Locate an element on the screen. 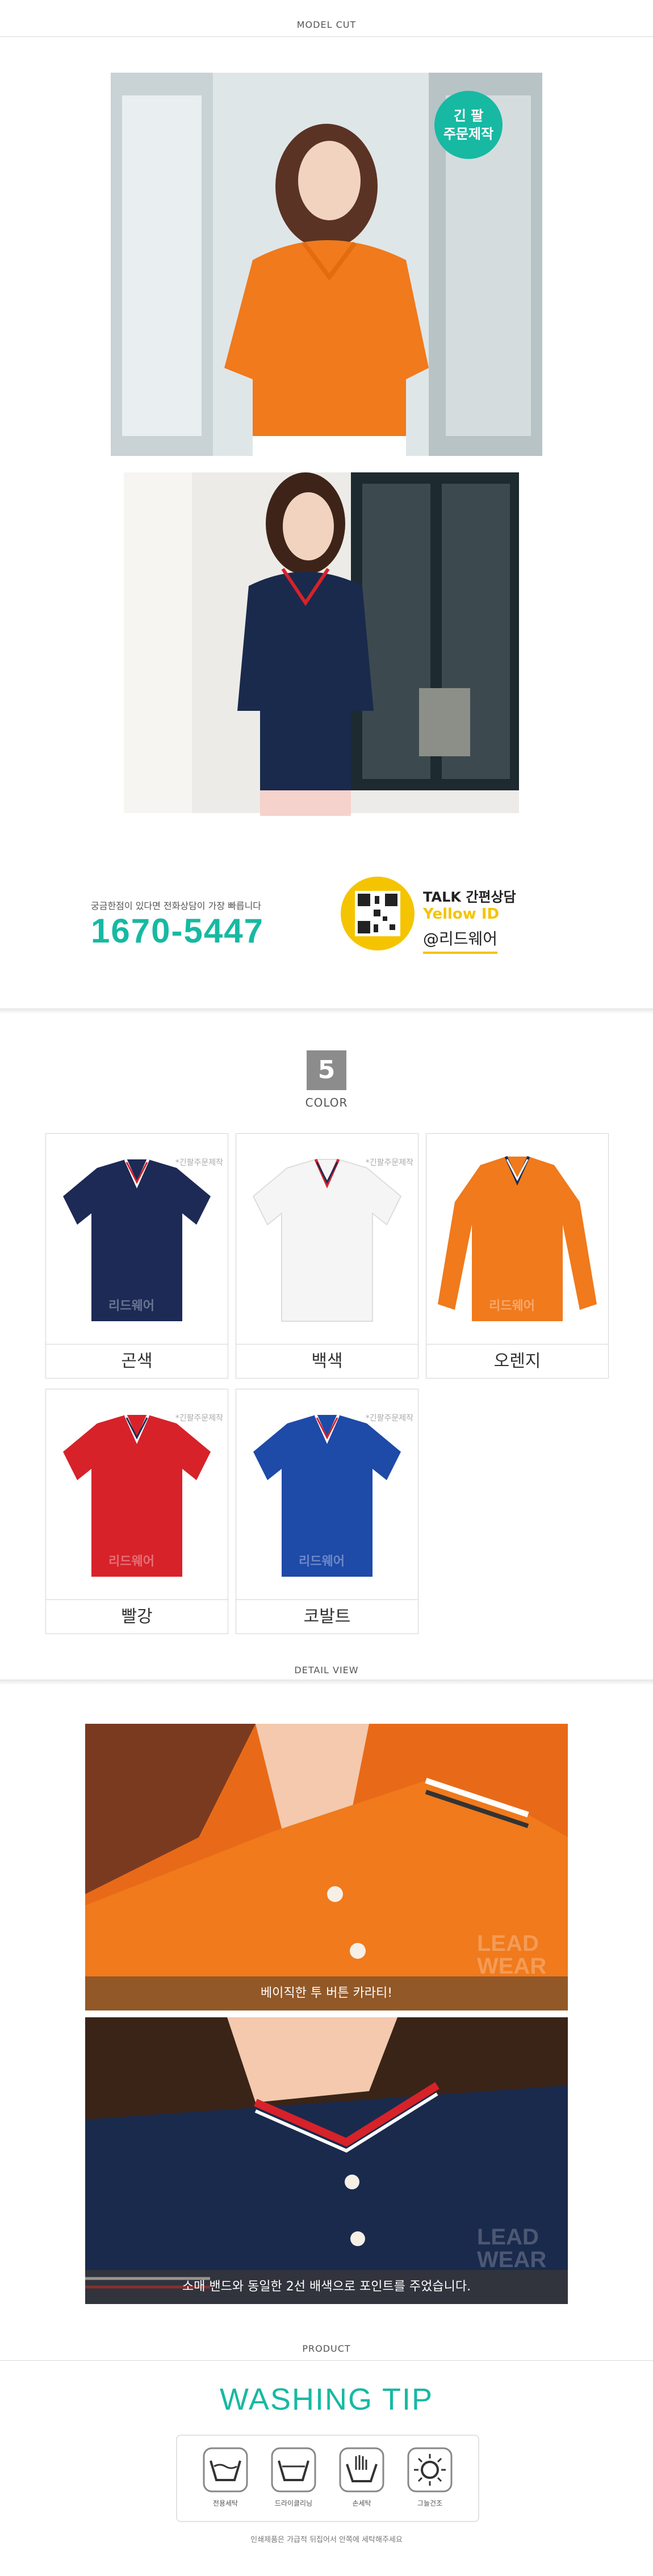 Image resolution: width=653 pixels, height=2576 pixels. wash-label: 전용세탁 is located at coordinates (225, 2503).